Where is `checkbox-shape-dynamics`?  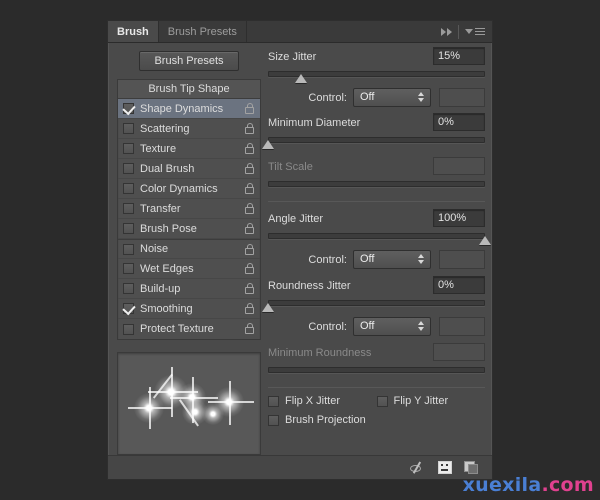
checkbox-shape-dynamics is located at coordinates (128, 108).